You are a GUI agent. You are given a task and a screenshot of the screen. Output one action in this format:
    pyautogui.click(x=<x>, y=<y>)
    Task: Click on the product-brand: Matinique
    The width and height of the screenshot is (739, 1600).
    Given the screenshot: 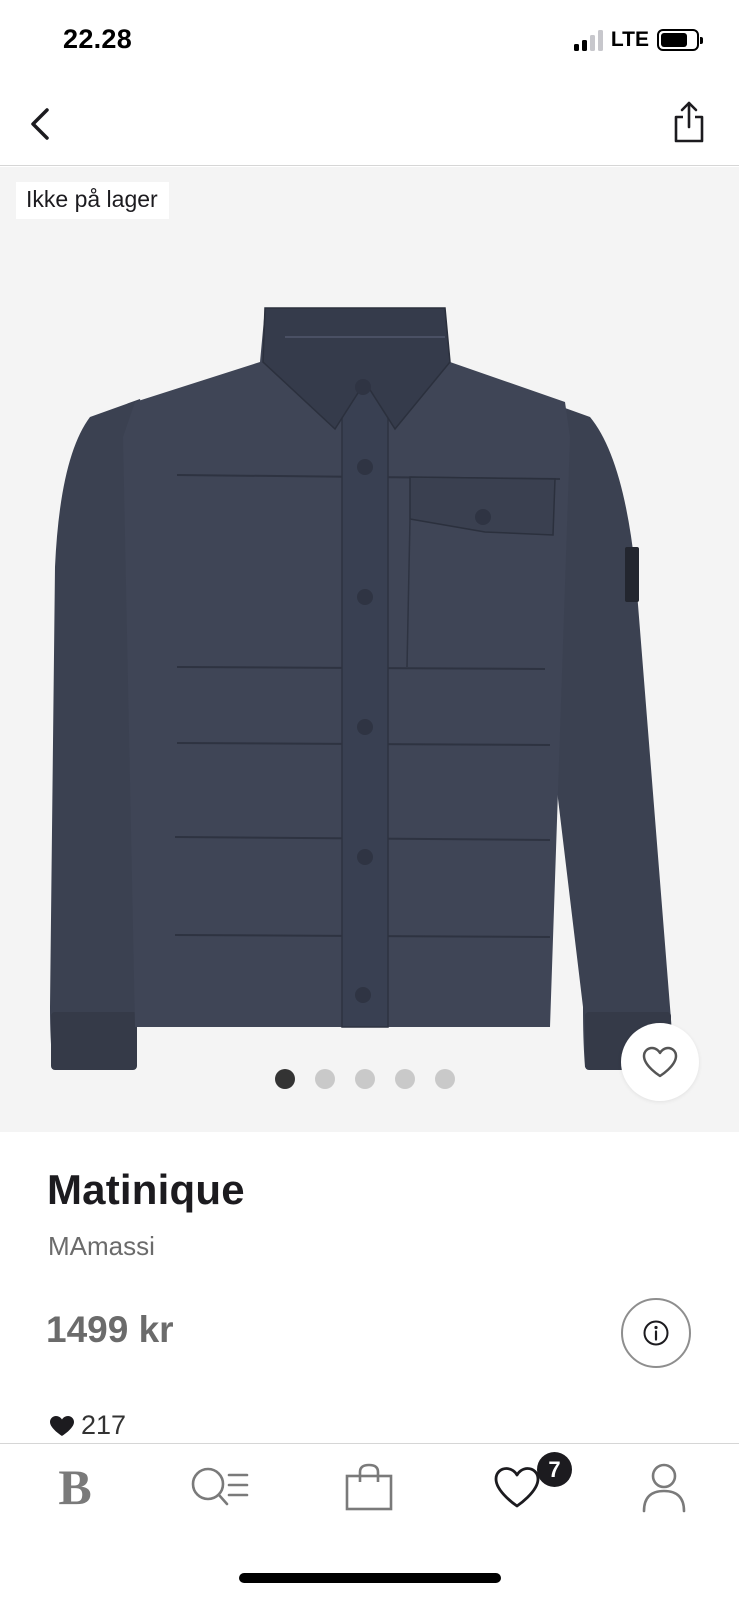 What is the action you would take?
    pyautogui.click(x=146, y=1189)
    